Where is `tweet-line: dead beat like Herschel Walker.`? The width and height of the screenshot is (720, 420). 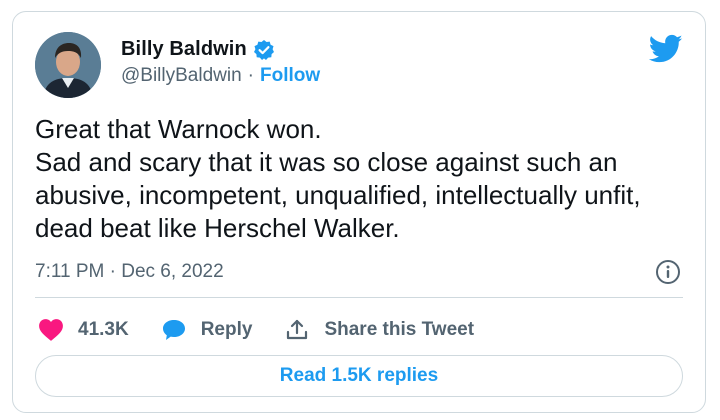 tweet-line: dead beat like Herschel Walker. is located at coordinates (217, 228).